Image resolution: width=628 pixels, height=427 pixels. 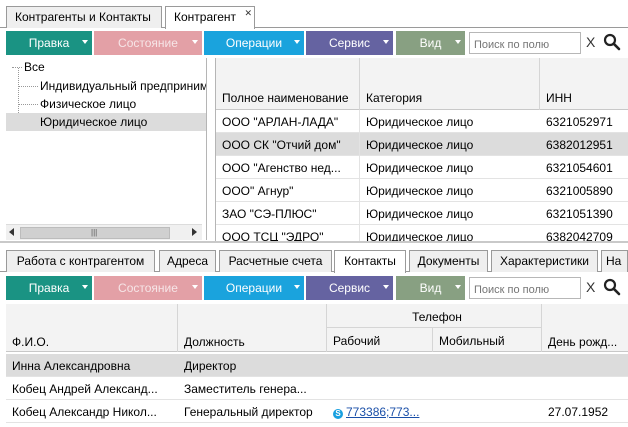 I want to click on view-label: Вид, so click(x=430, y=43).